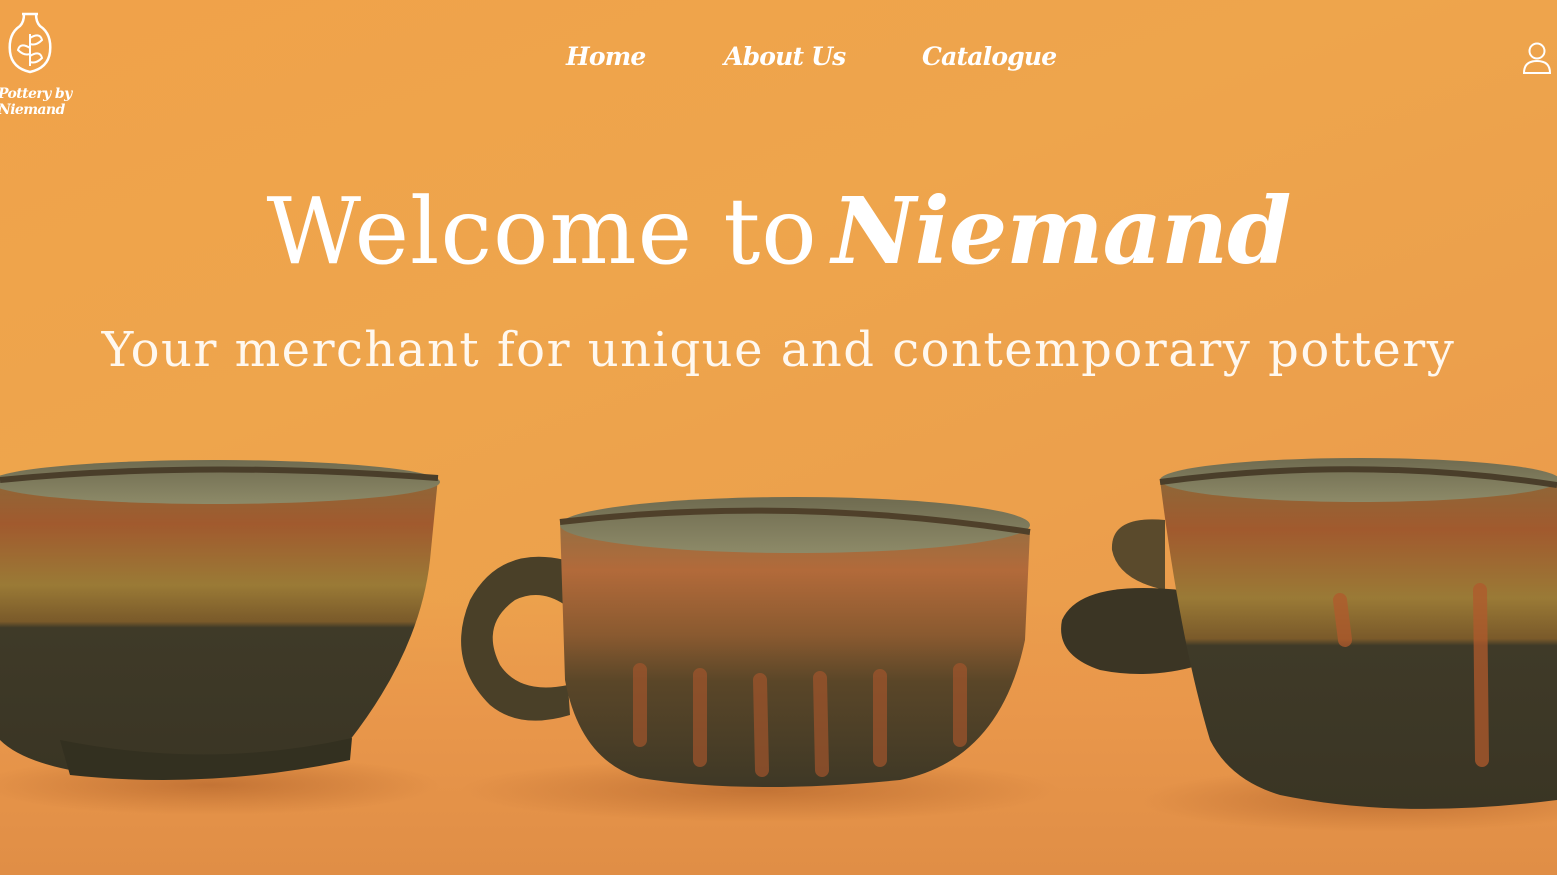  I want to click on hero-title-brand: Niemand, so click(1061, 231).